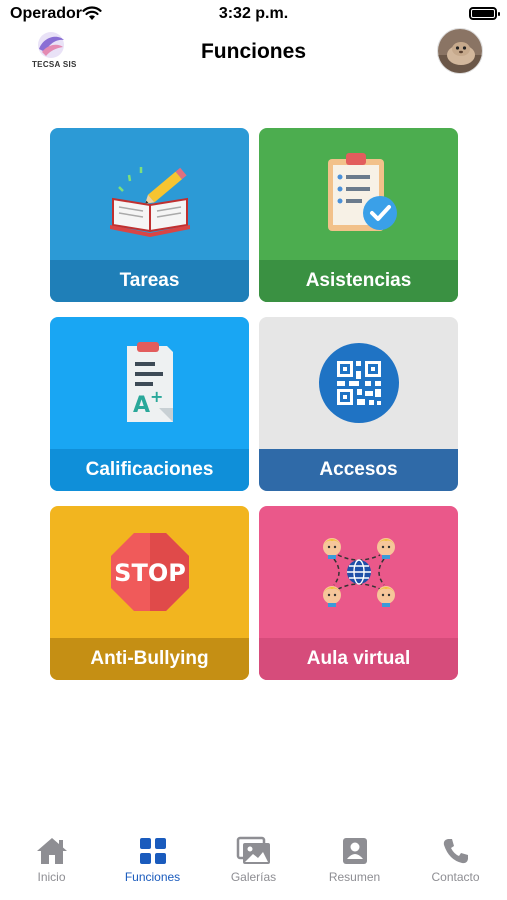  What do you see at coordinates (253, 850) in the screenshot?
I see `gallery-icon` at bounding box center [253, 850].